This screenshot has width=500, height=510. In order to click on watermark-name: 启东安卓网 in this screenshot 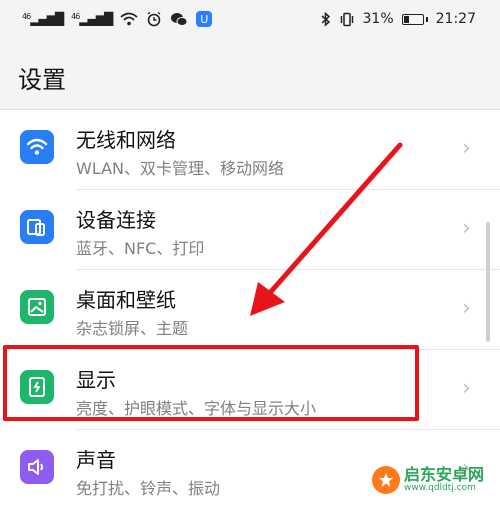, I will do `click(444, 474)`.